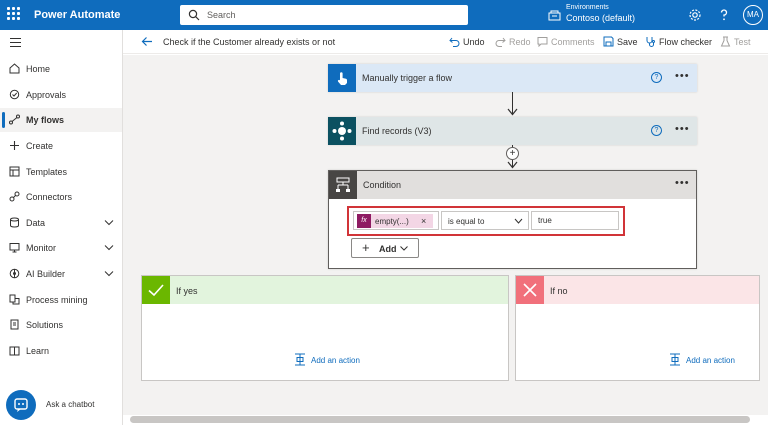 This screenshot has height=425, width=768. I want to click on chatbot-label: Ask a chatbot, so click(70, 404).